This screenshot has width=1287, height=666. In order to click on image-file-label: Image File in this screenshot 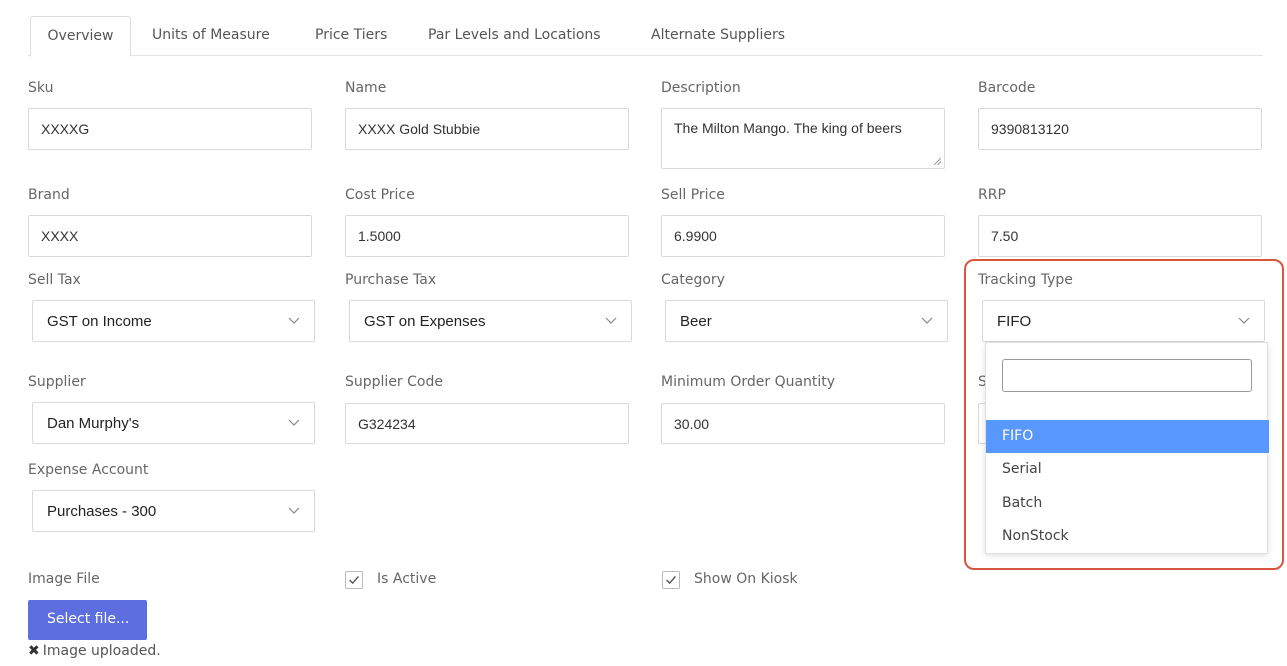, I will do `click(64, 579)`.